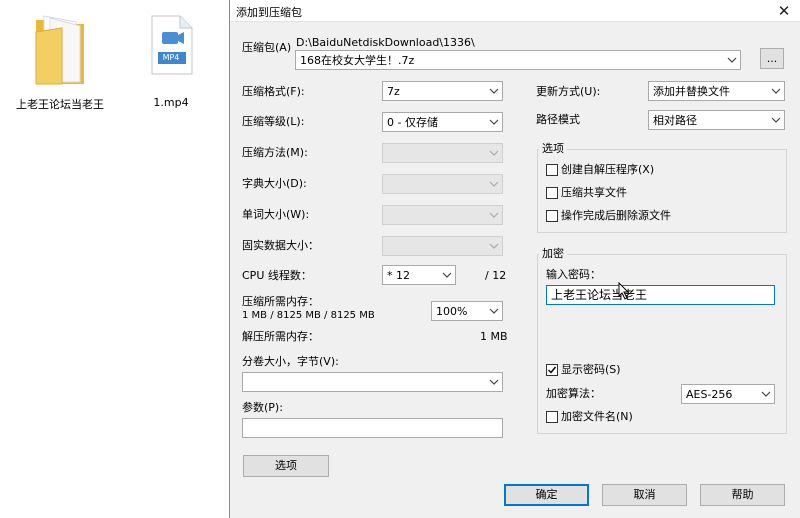 The image size is (800, 518). Describe the element at coordinates (716, 120) in the screenshot. I see `path-mode-combo: 相对路径` at that location.